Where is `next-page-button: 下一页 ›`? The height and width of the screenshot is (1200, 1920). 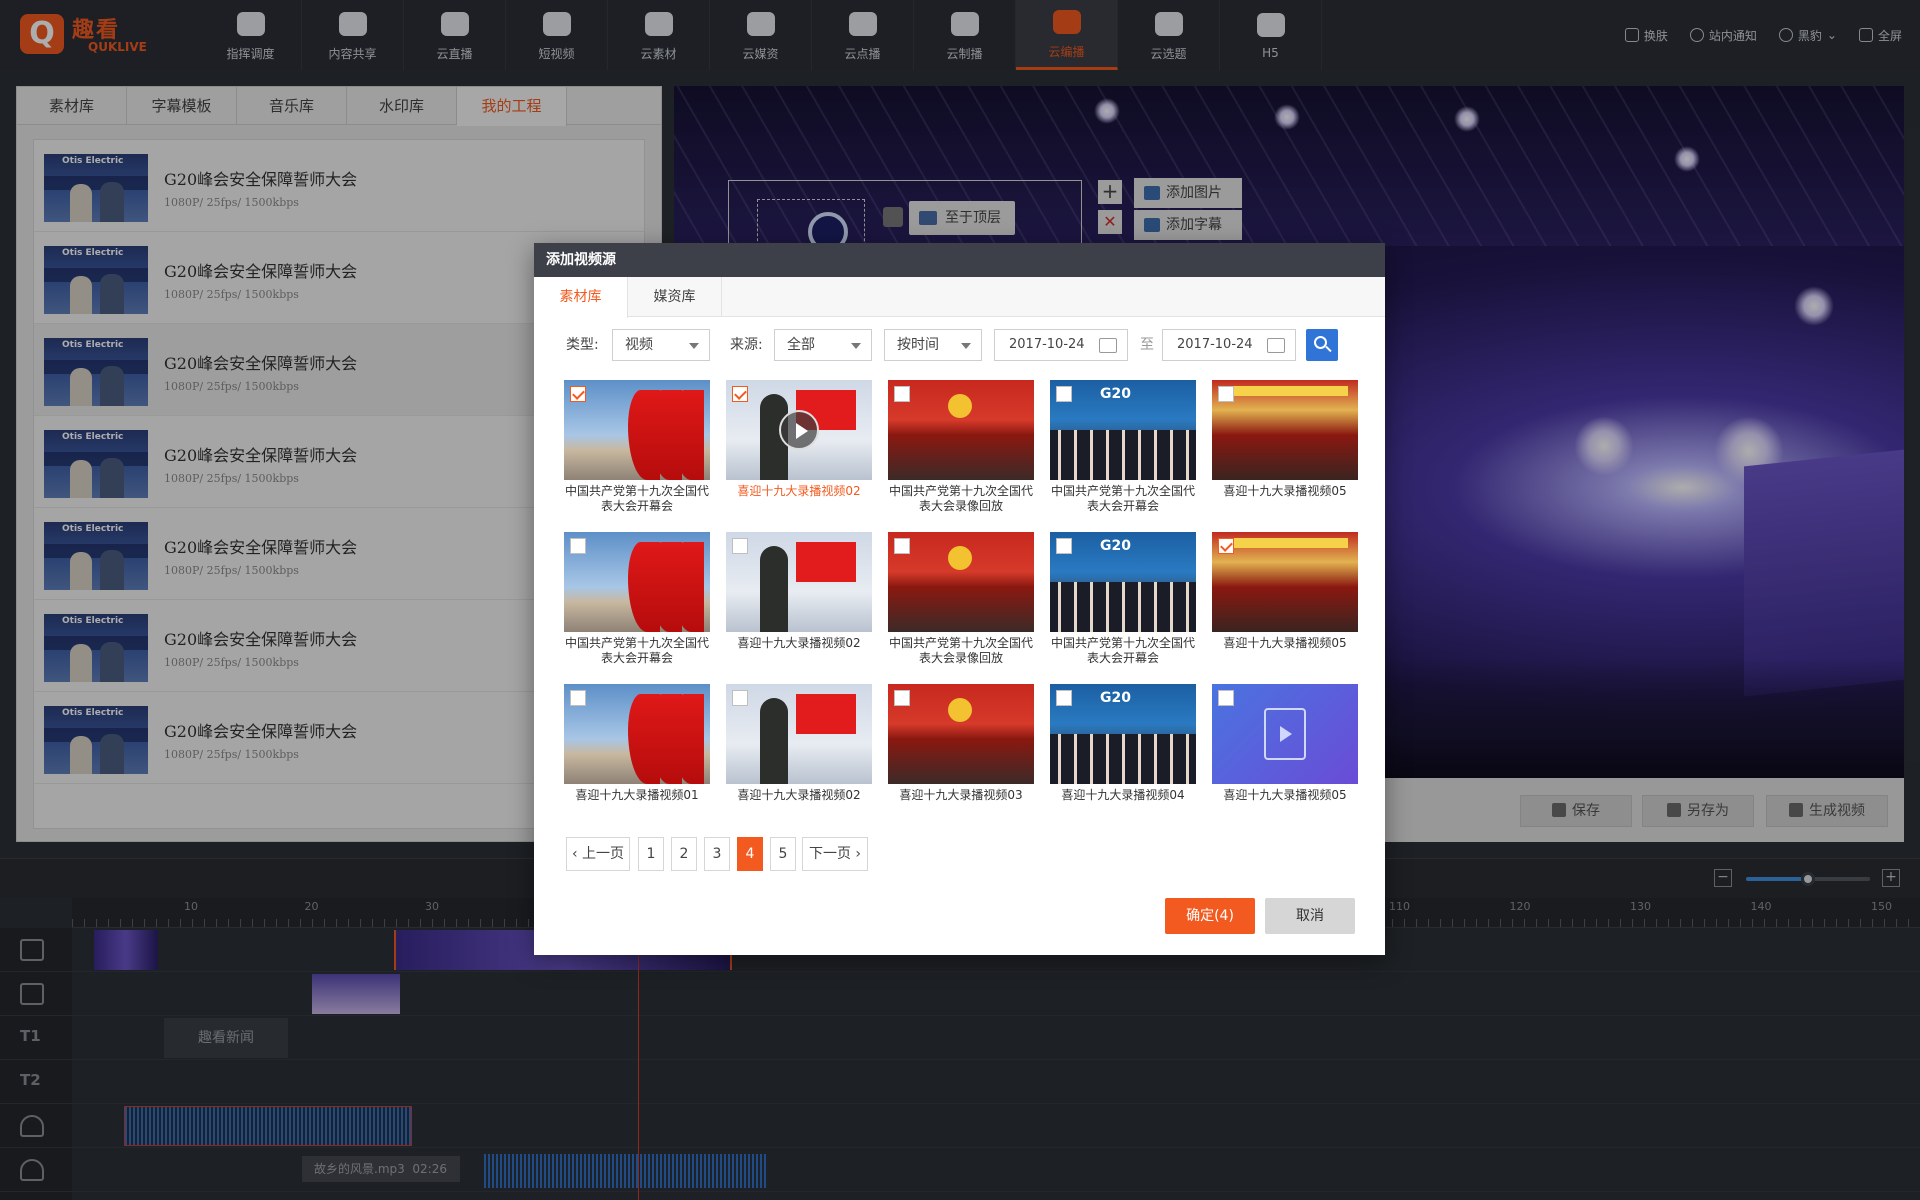
next-page-button: 下一页 › is located at coordinates (835, 854).